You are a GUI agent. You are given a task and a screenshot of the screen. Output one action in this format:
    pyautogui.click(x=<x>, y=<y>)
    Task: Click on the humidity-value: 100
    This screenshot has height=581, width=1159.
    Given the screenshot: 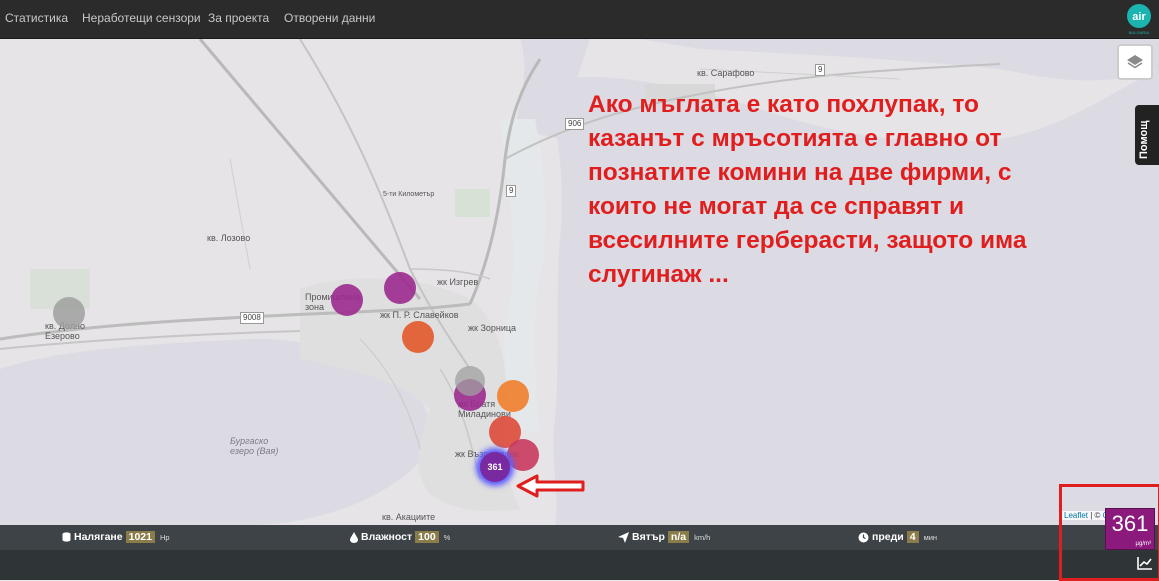 What is the action you would take?
    pyautogui.click(x=427, y=537)
    